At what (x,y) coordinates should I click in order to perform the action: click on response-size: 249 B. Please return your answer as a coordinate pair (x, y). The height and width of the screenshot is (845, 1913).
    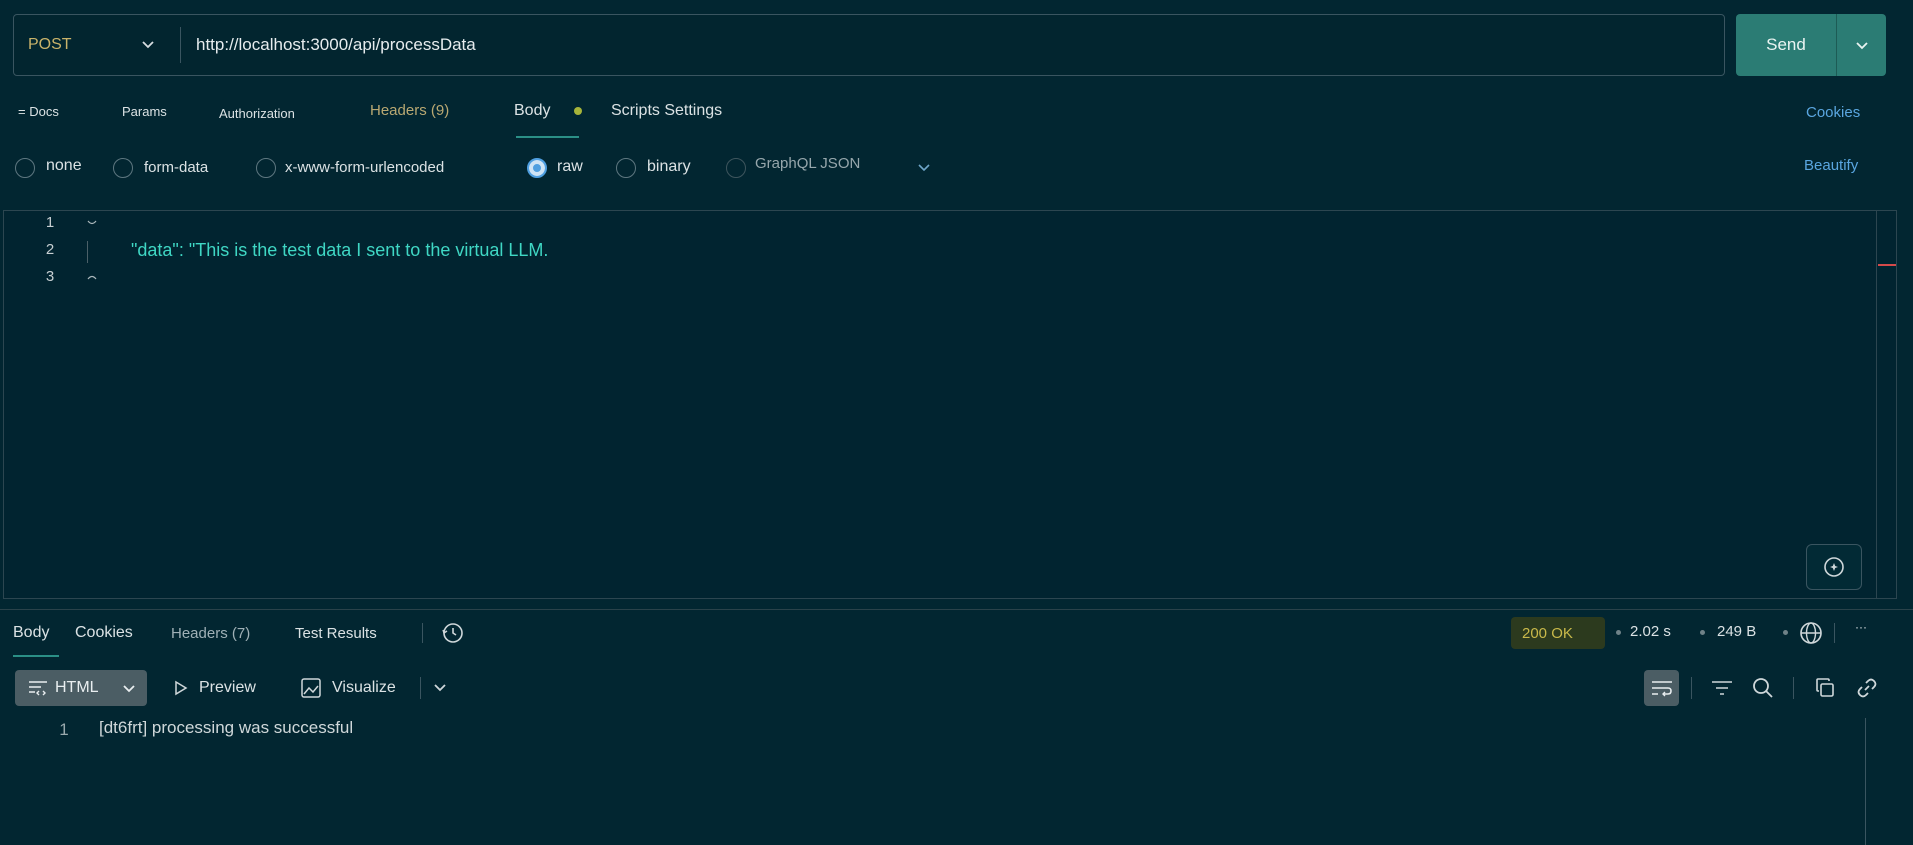
    Looking at the image, I should click on (1736, 631).